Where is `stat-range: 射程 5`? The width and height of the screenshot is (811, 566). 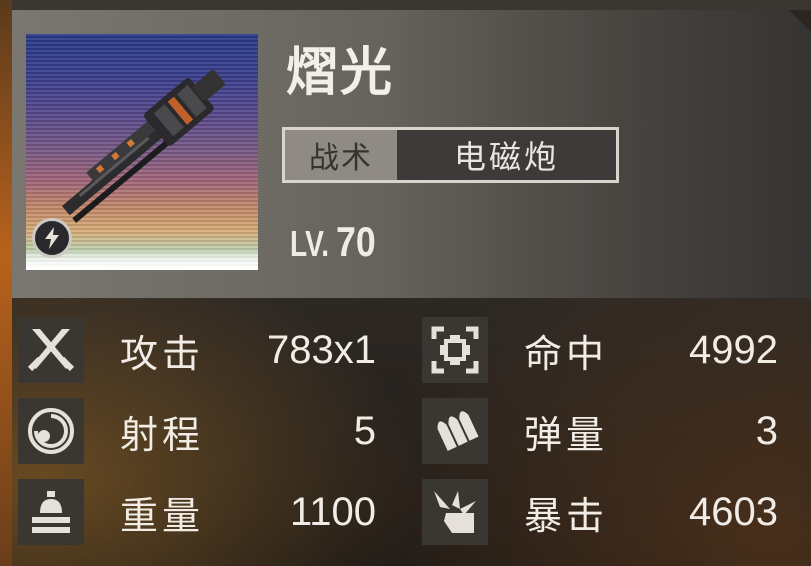 stat-range: 射程 5 is located at coordinates (197, 431).